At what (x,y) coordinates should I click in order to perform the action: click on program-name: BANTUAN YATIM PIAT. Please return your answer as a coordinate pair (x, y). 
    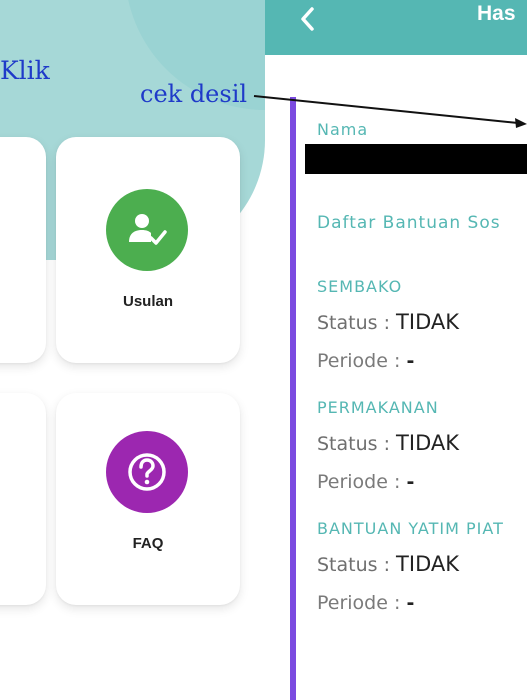
    Looking at the image, I should click on (410, 528).